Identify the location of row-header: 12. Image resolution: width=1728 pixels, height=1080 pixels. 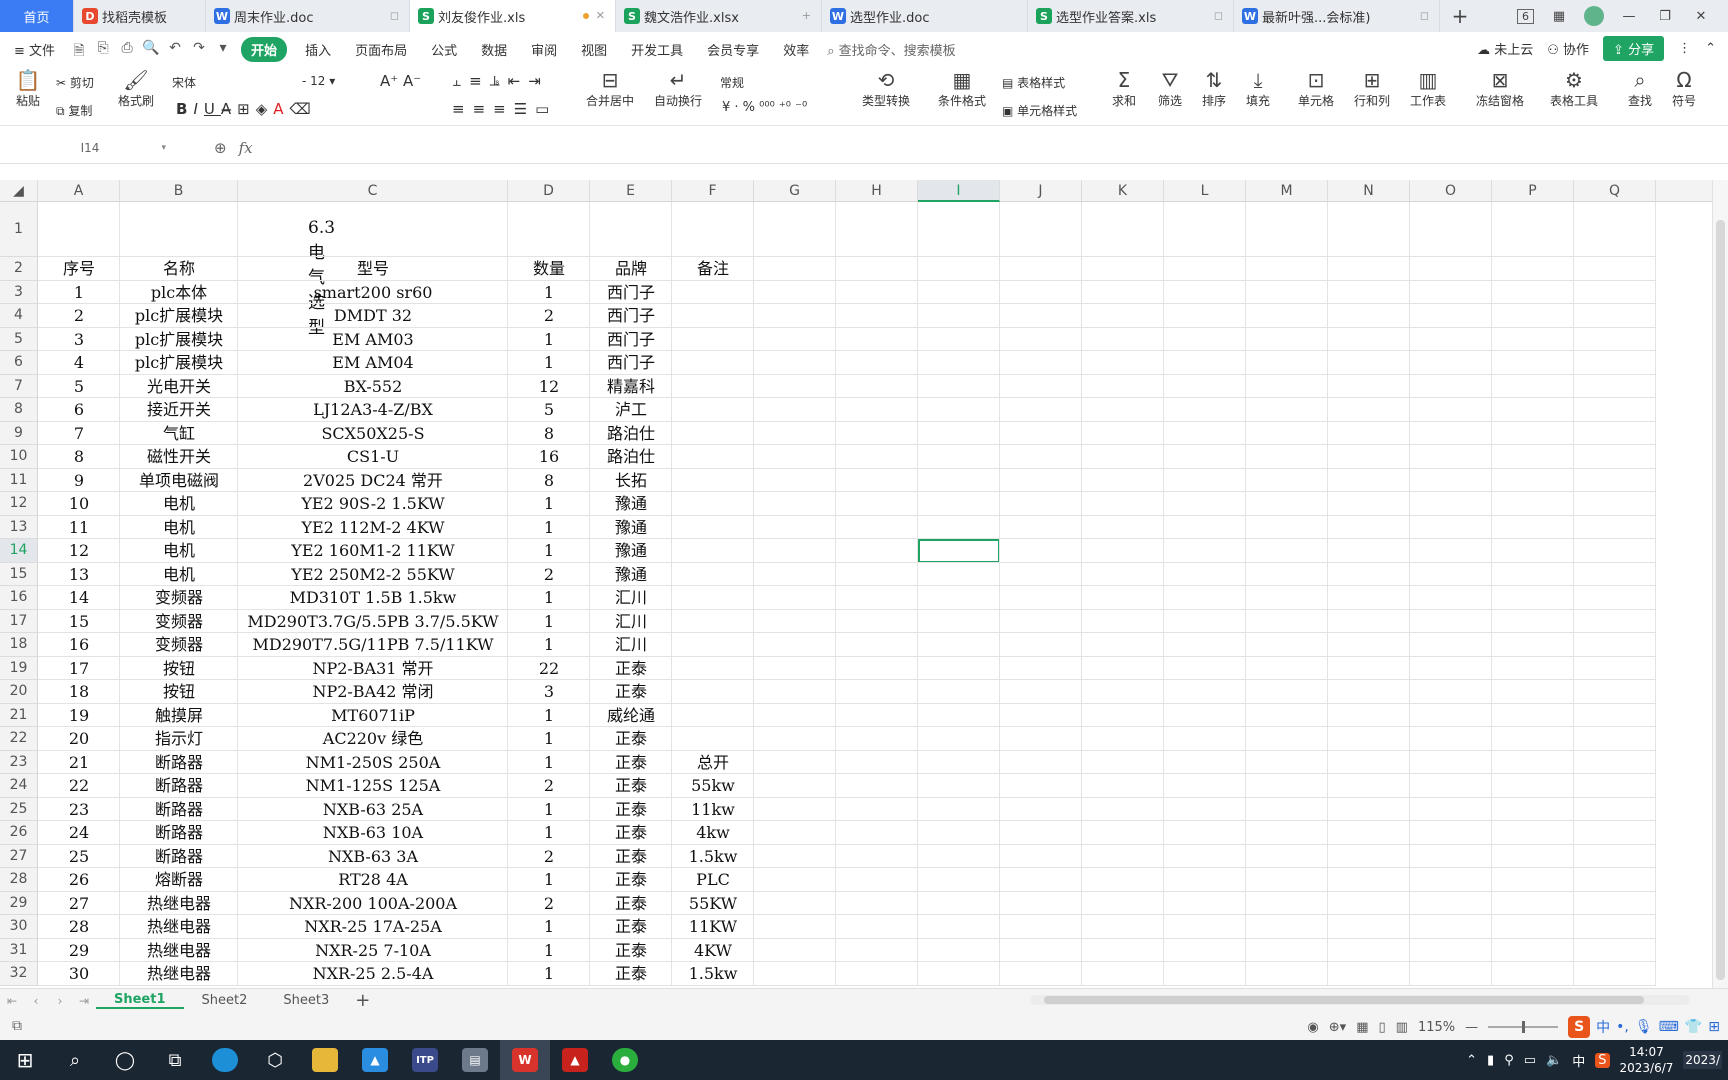
(19, 504).